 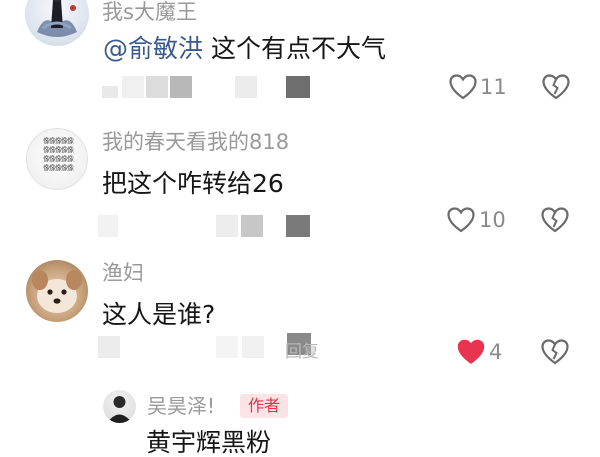 What do you see at coordinates (123, 273) in the screenshot?
I see `comment-username: 渔妇` at bounding box center [123, 273].